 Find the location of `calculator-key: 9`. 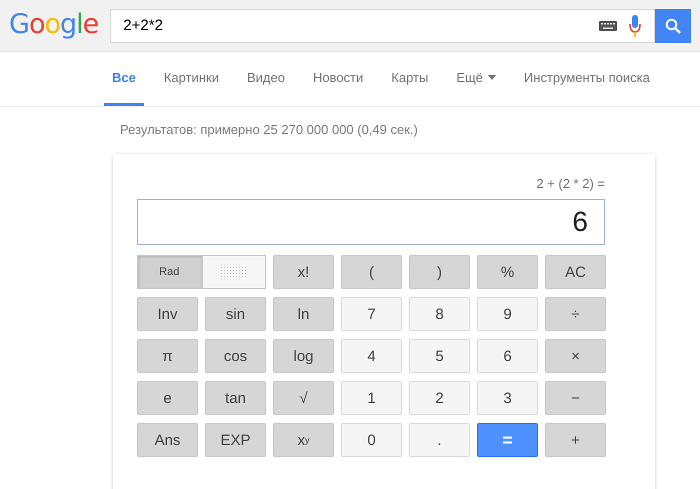

calculator-key: 9 is located at coordinates (507, 314).